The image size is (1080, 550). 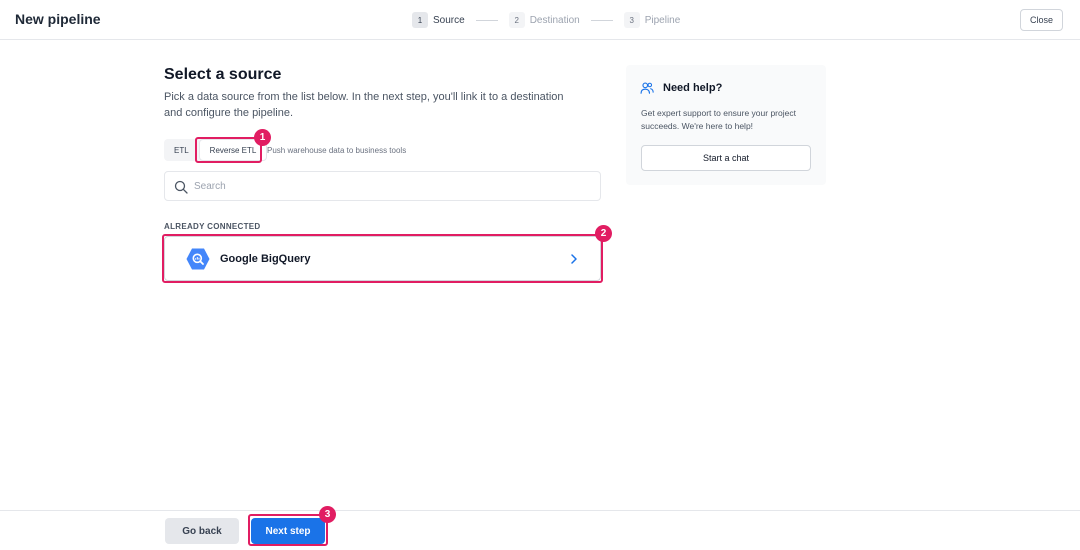 I want to click on section-title: Select a source, so click(x=223, y=74).